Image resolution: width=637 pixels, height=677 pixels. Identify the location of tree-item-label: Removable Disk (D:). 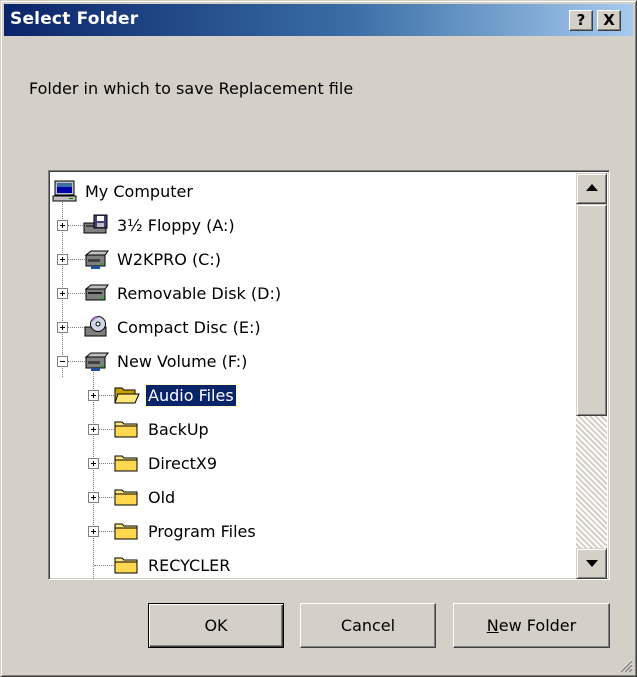
(199, 293).